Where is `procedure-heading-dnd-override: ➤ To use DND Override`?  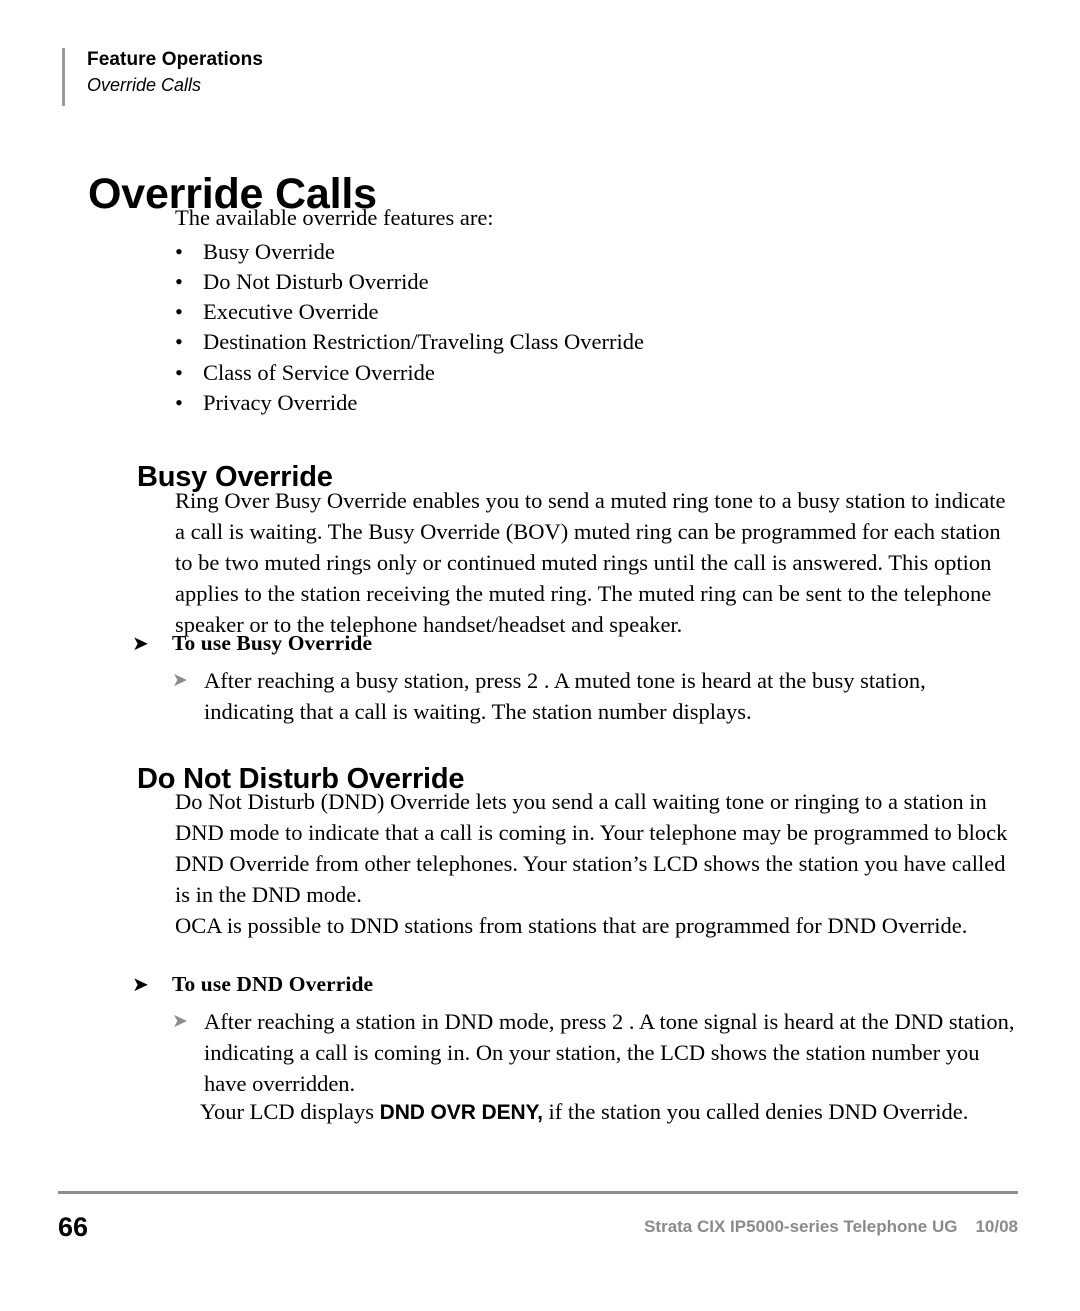
procedure-heading-dnd-override: ➤ To use DND Override is located at coordinates (252, 984).